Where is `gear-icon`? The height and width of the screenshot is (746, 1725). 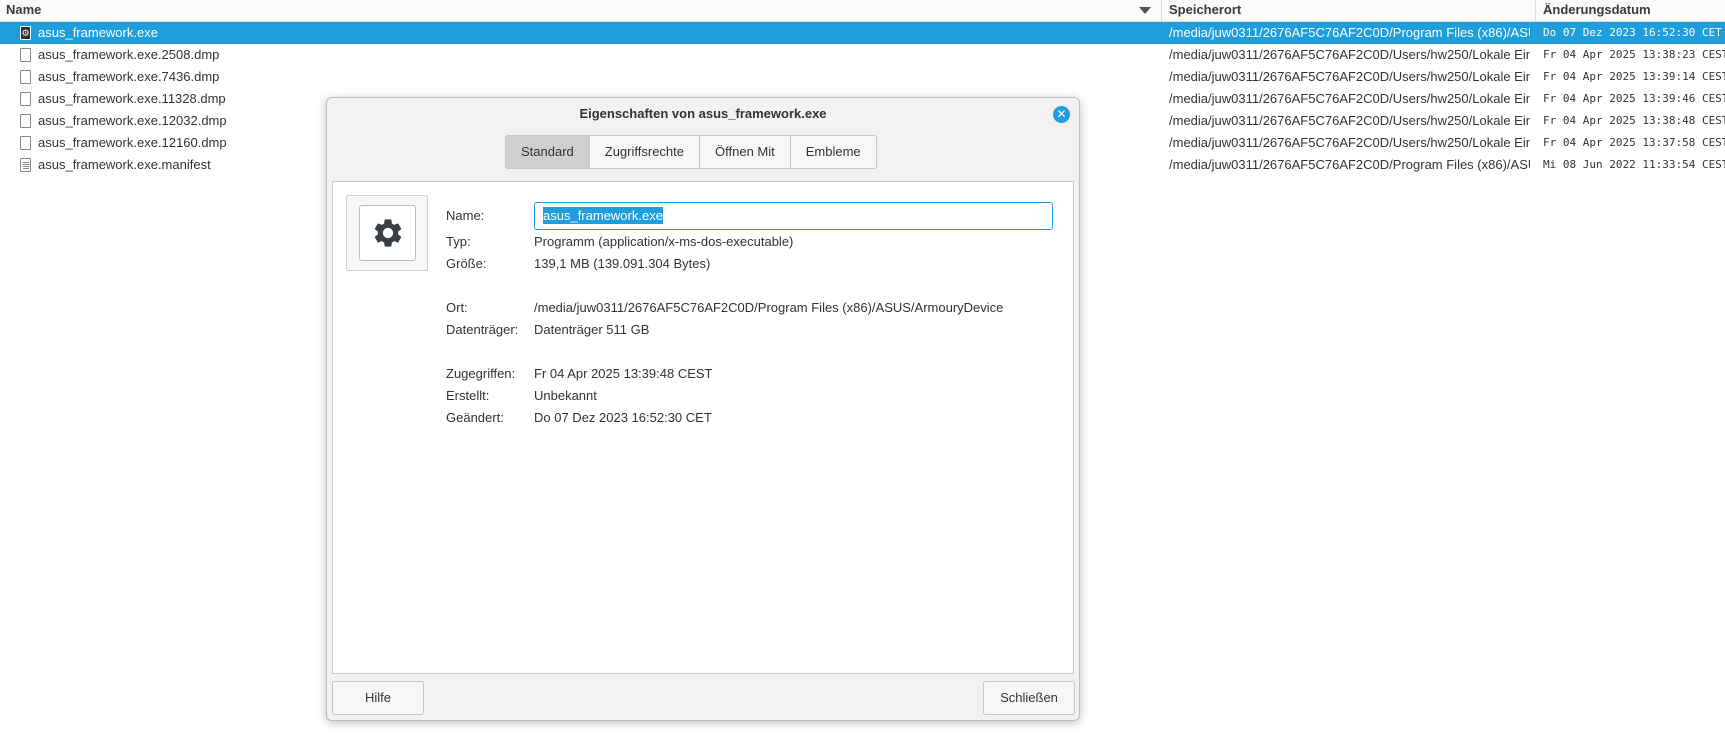
gear-icon is located at coordinates (387, 233).